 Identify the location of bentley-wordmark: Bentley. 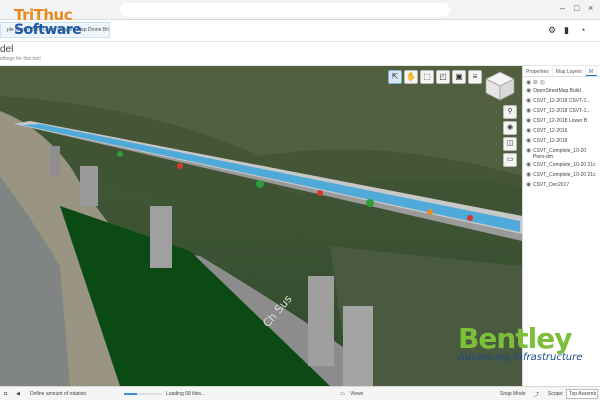
(515, 338).